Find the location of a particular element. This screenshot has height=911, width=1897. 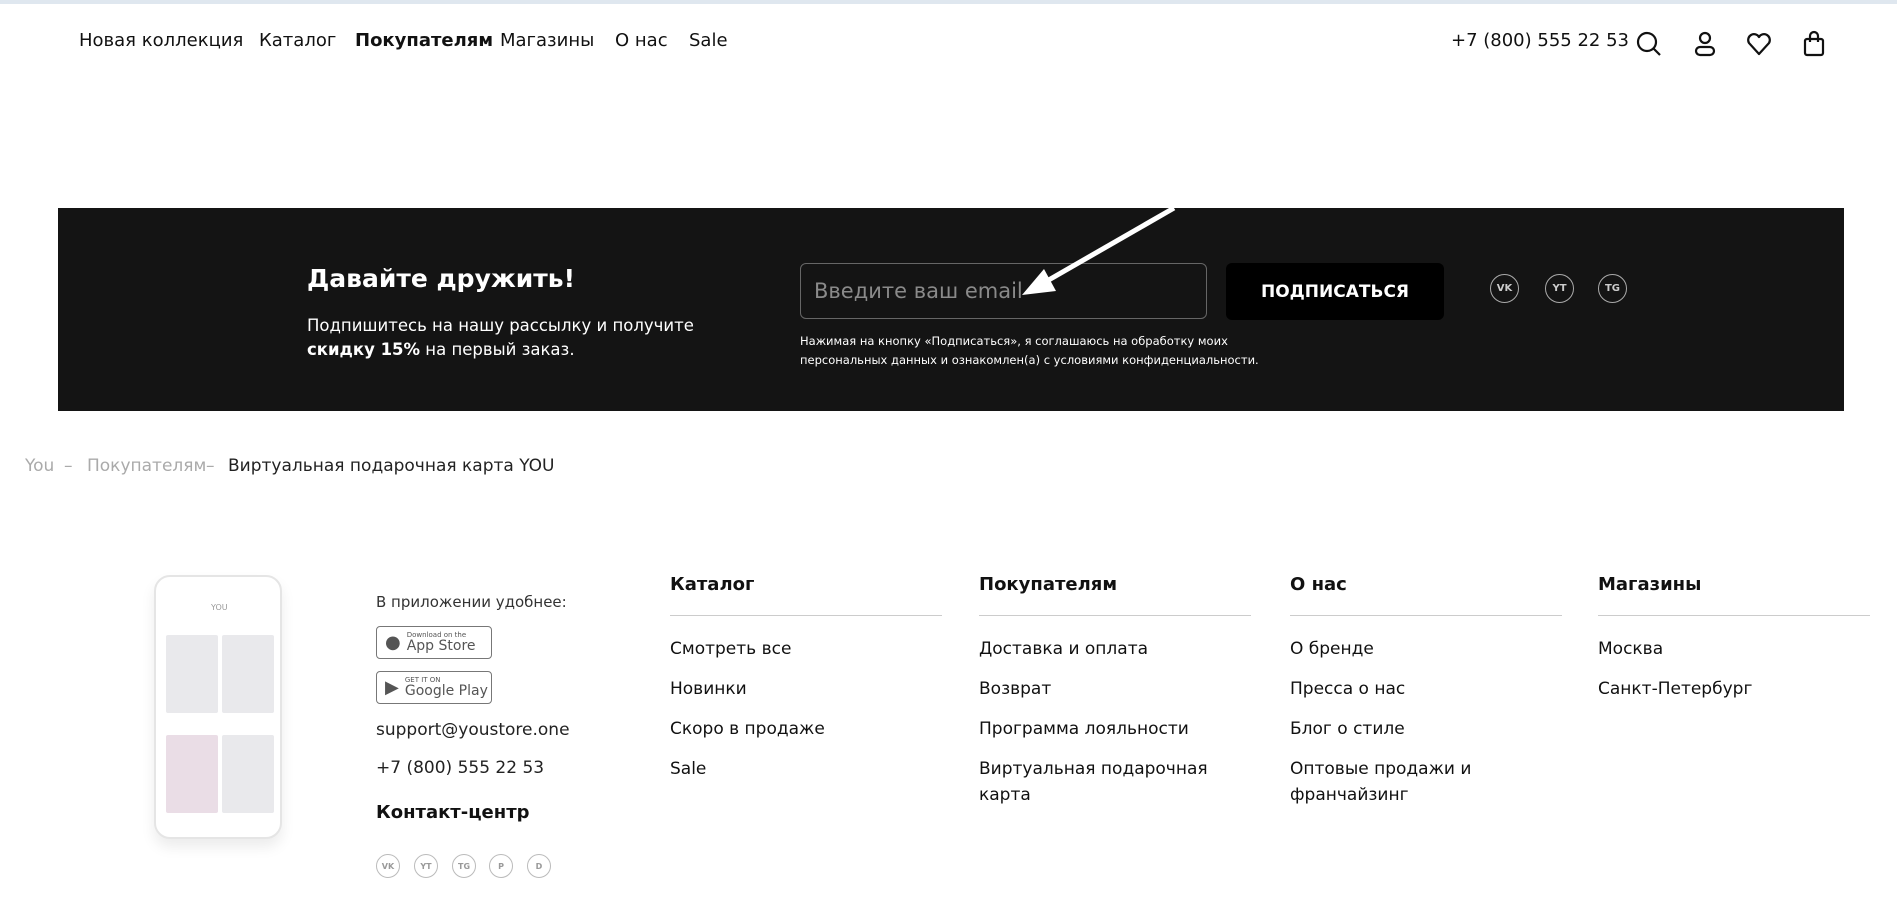

pinterest-icon: P is located at coordinates (501, 866).